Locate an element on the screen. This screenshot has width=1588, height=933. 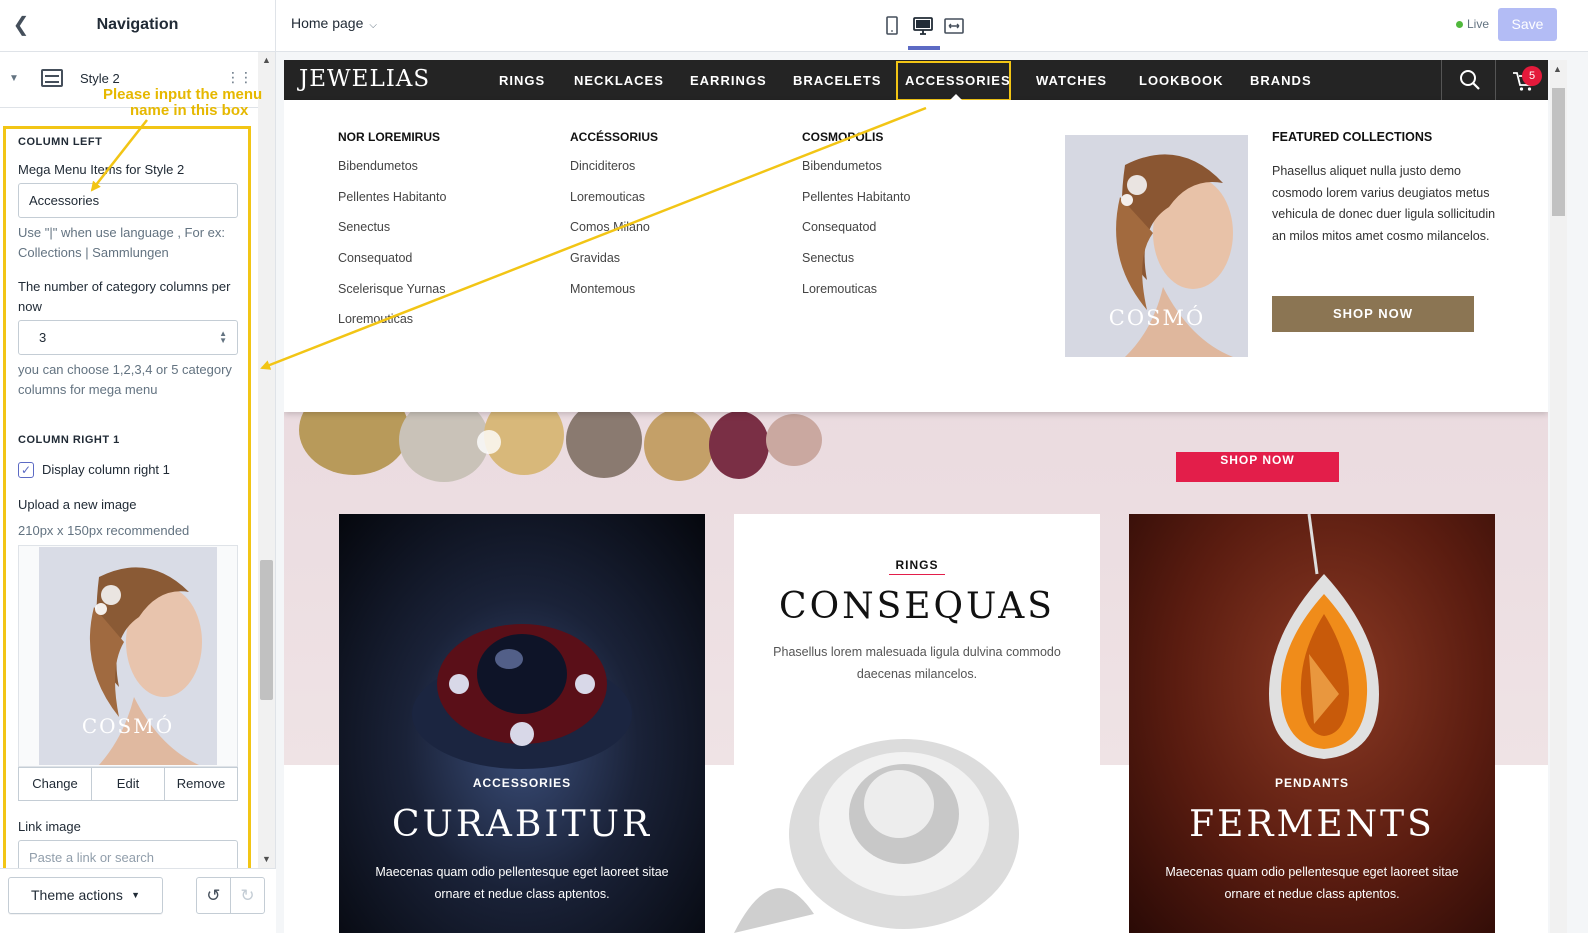
nav-lookbook: LOOKBOOK is located at coordinates (1181, 80).